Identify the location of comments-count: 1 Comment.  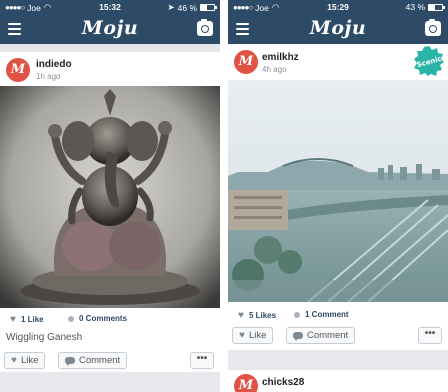
(321, 314).